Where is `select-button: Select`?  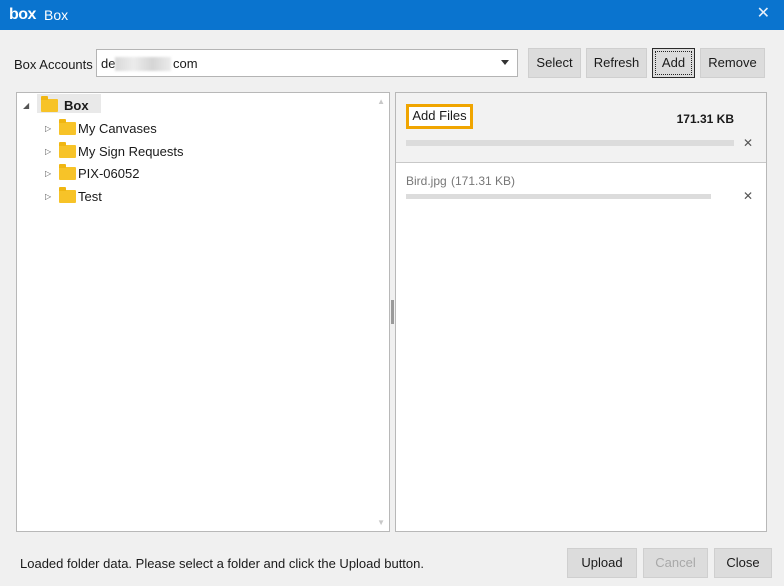 select-button: Select is located at coordinates (554, 63).